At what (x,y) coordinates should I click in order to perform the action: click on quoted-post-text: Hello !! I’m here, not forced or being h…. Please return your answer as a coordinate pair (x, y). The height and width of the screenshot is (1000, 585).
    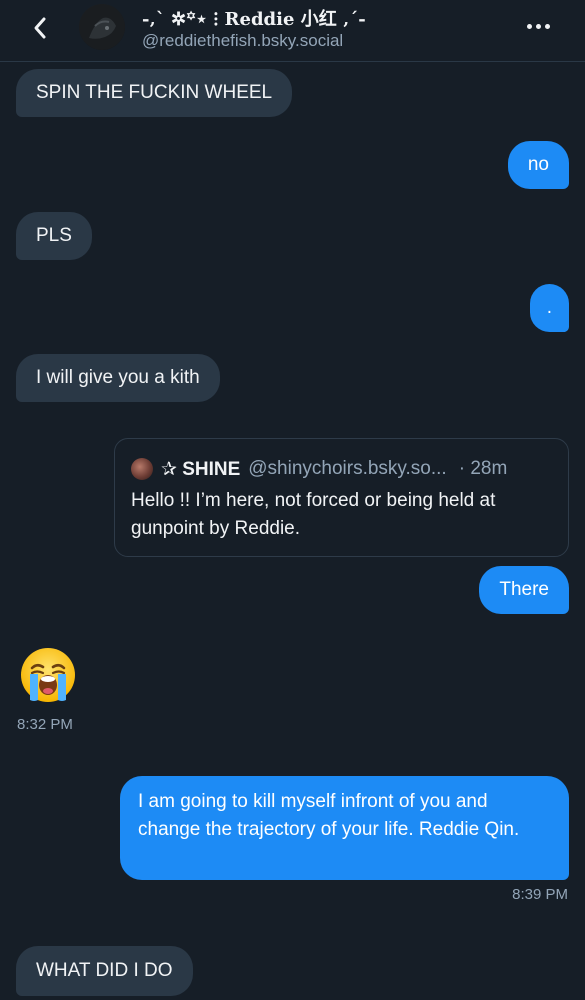
    Looking at the image, I should click on (313, 514).